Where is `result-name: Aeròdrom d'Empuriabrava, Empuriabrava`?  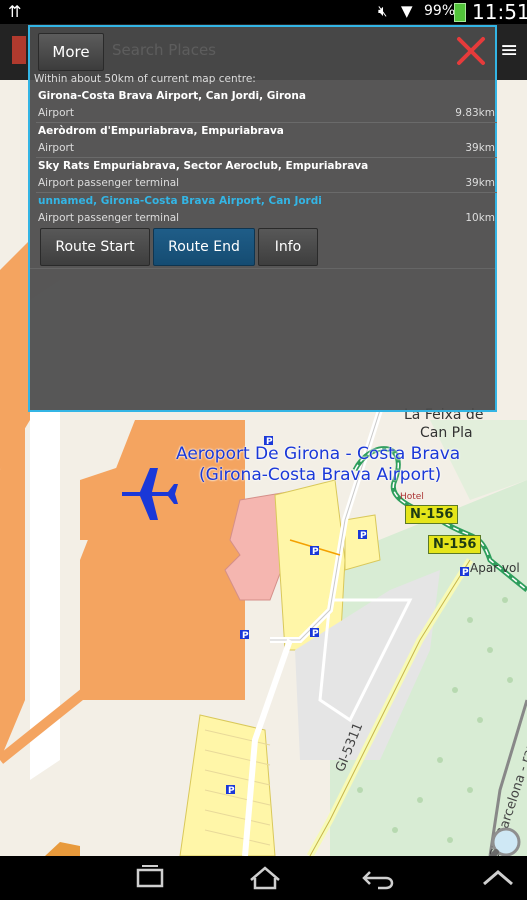 result-name: Aeròdrom d'Empuriabrava, Empuriabrava is located at coordinates (161, 131).